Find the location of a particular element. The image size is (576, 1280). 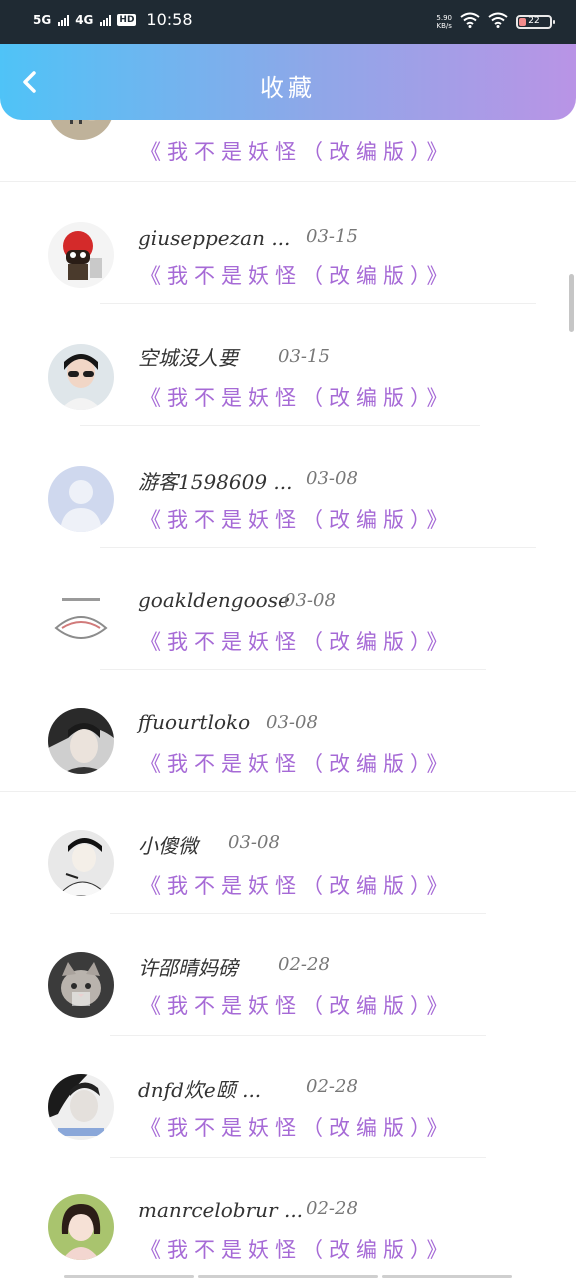

list-item: 许邵晴妈磅 02-28 《我不是妖怪（改编版）》 is located at coordinates (288, 975).